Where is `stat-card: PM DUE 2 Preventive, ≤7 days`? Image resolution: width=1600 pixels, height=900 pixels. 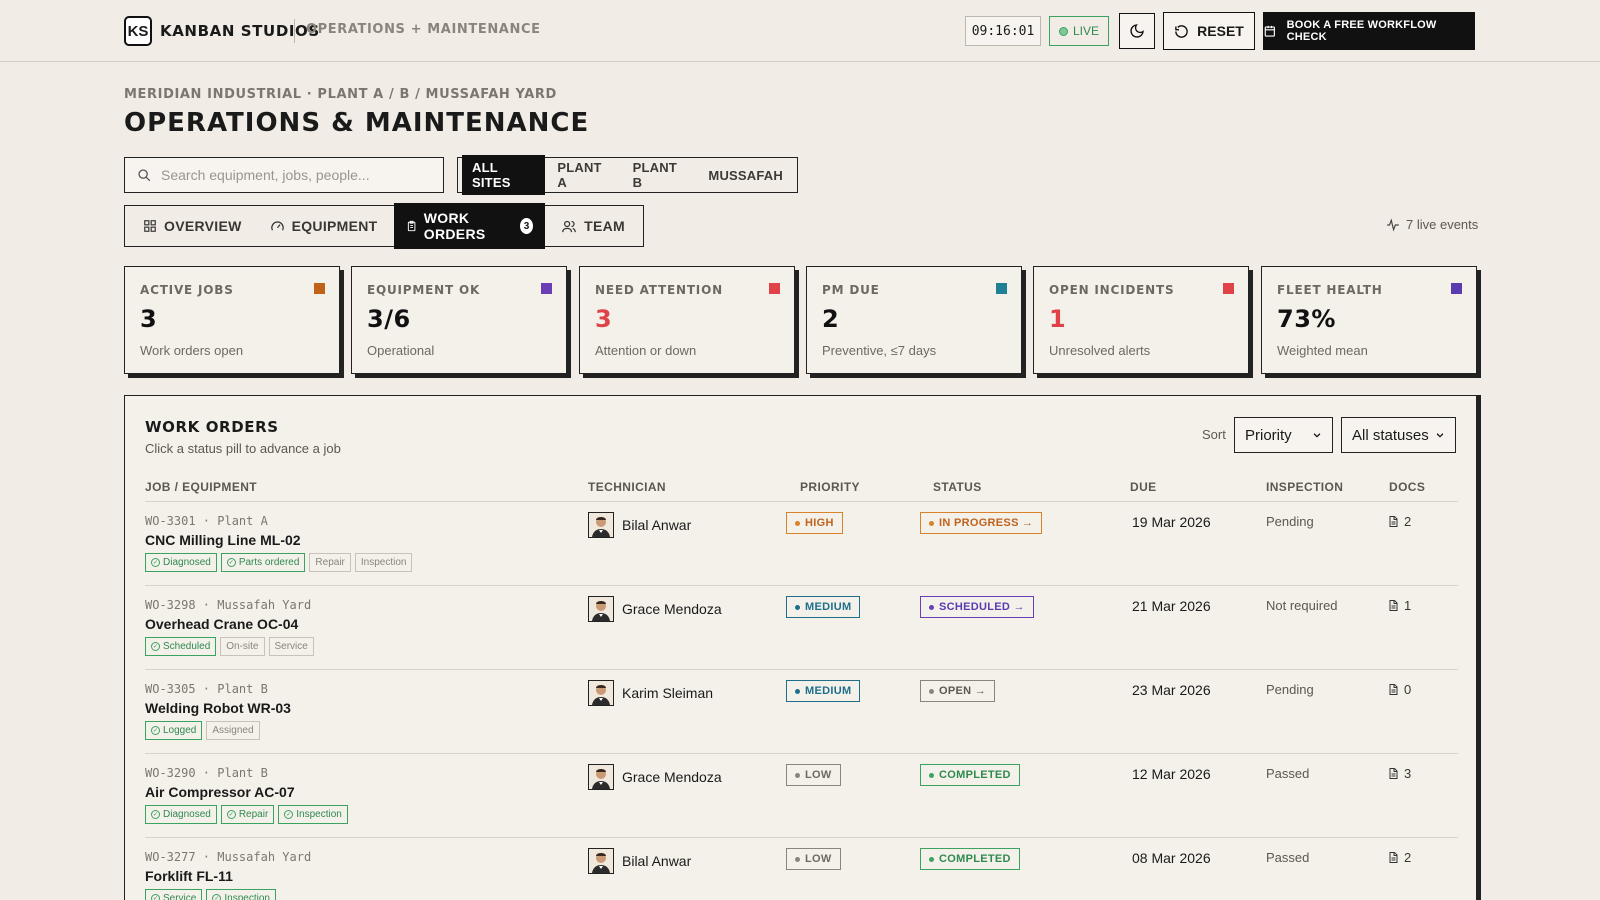 stat-card: PM DUE 2 Preventive, ≤7 days is located at coordinates (914, 320).